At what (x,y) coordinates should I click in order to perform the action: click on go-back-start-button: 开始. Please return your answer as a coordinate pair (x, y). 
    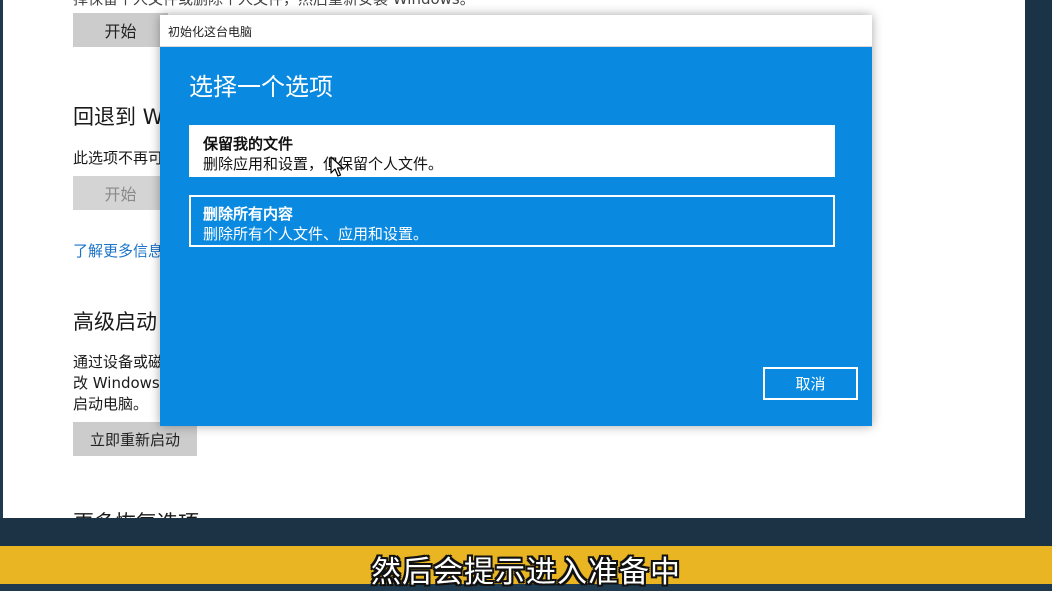
    Looking at the image, I should click on (120, 193).